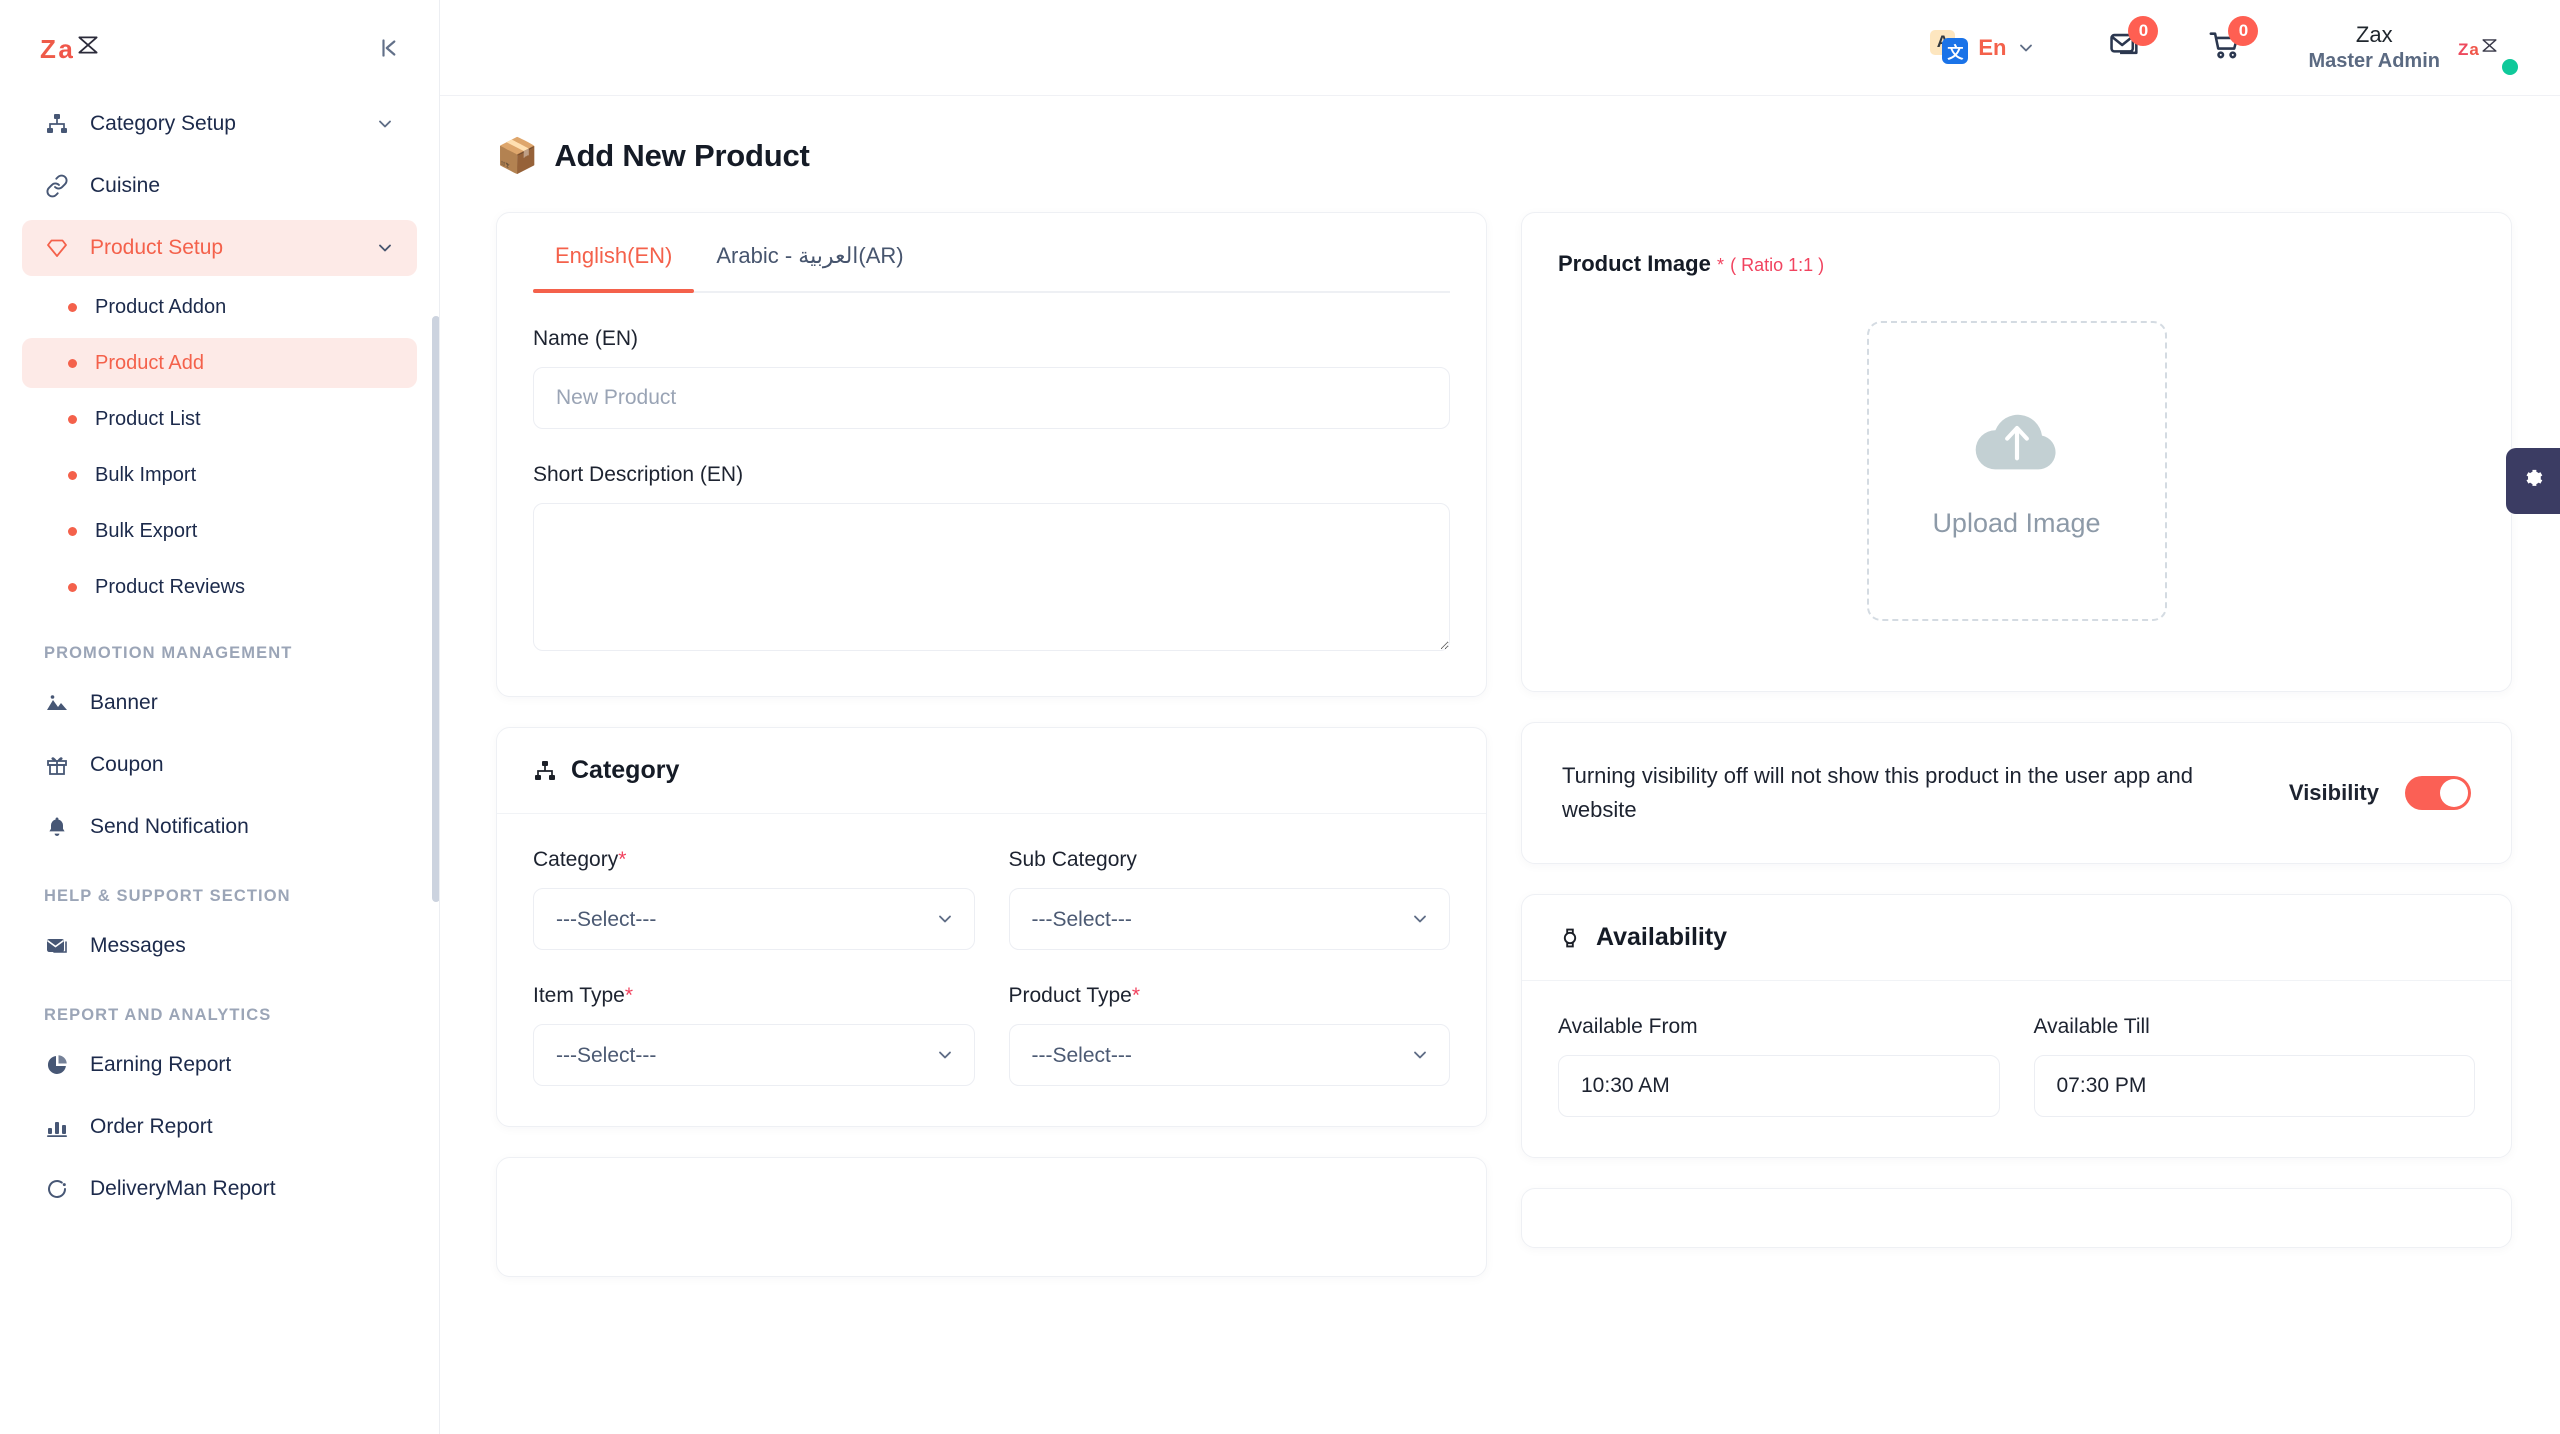 The height and width of the screenshot is (1434, 2560). What do you see at coordinates (2016, 471) in the screenshot?
I see `upload-image-dropzone: Upload Image` at bounding box center [2016, 471].